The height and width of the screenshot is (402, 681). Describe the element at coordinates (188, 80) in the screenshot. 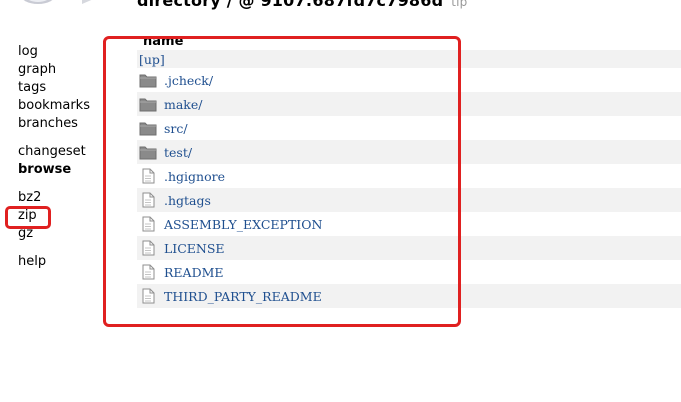

I see `folder-link: .jcheck/` at that location.